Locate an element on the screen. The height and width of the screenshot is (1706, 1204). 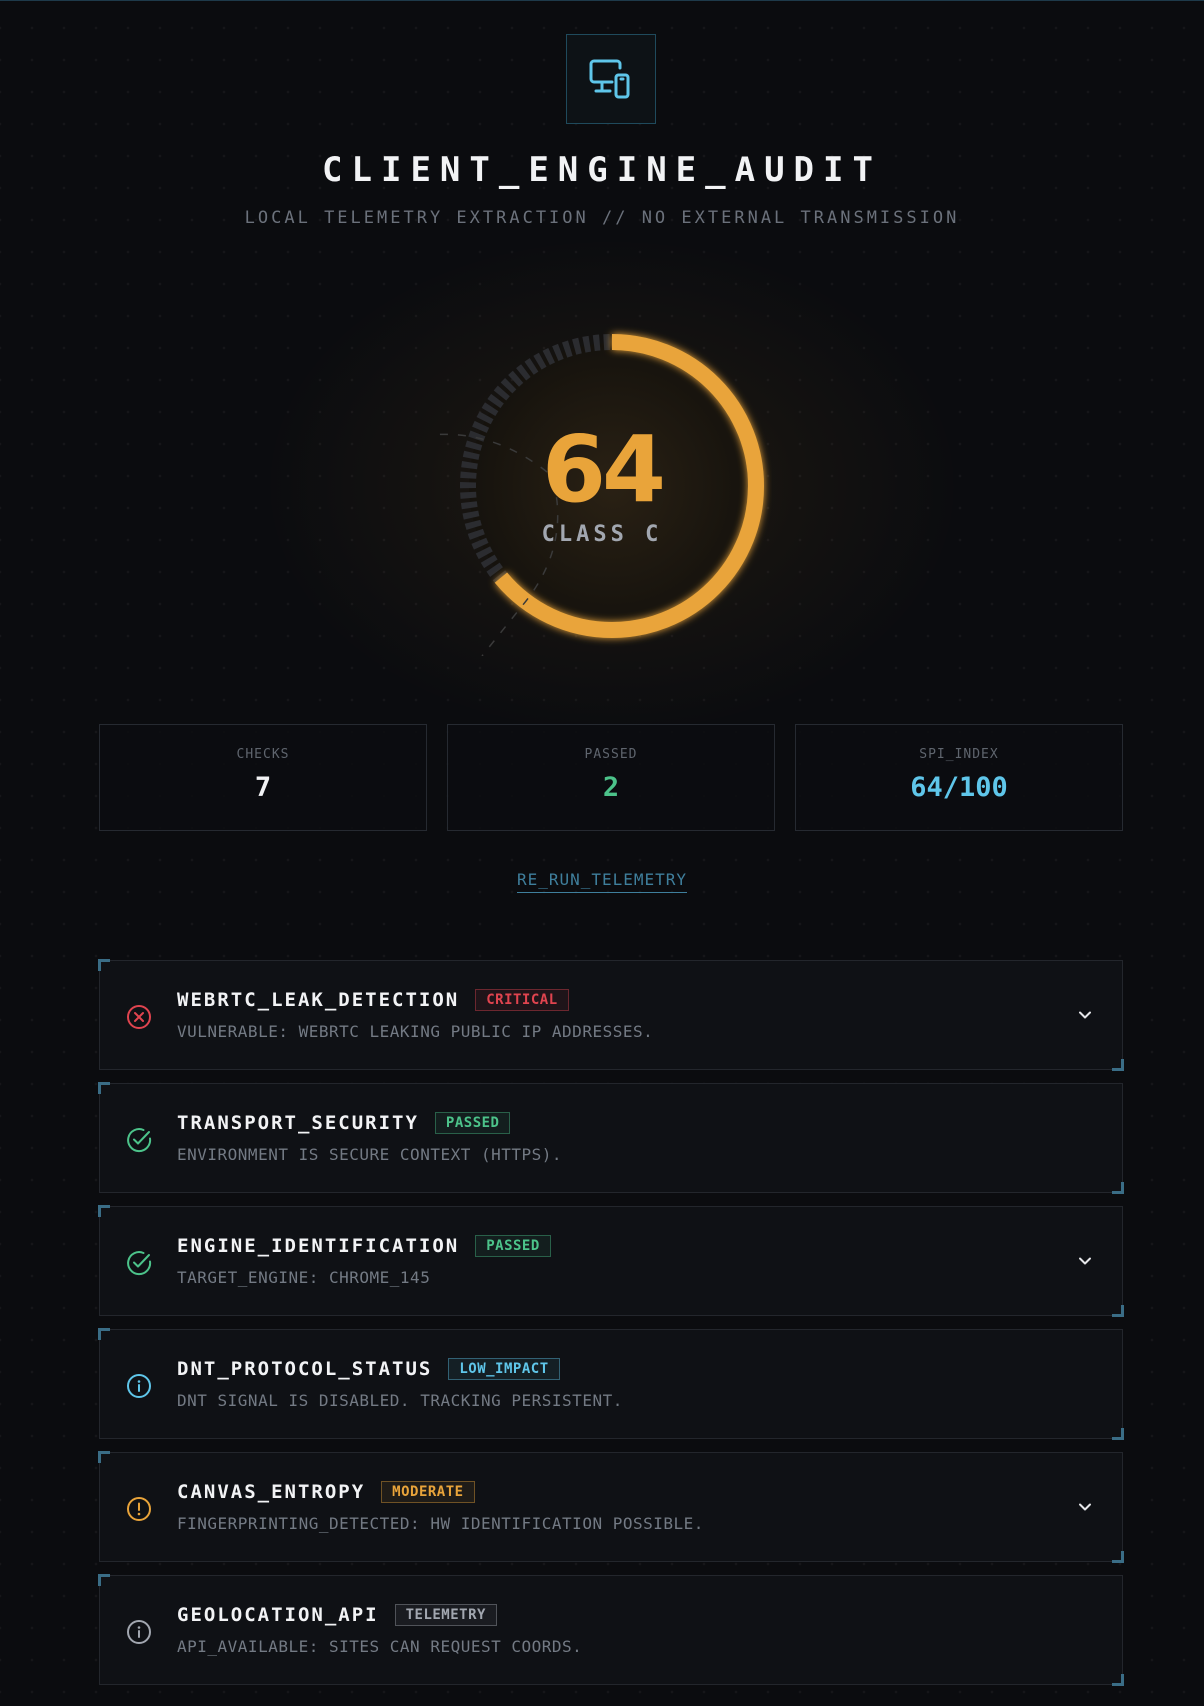
page-title: CLIENT_ENGINE_AUDIT is located at coordinates (602, 170).